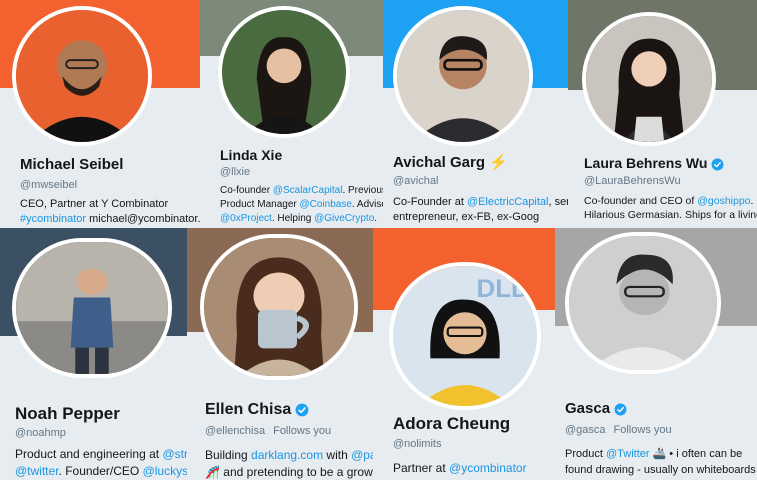  I want to click on profile-name: Ellen Chisa, so click(257, 410).